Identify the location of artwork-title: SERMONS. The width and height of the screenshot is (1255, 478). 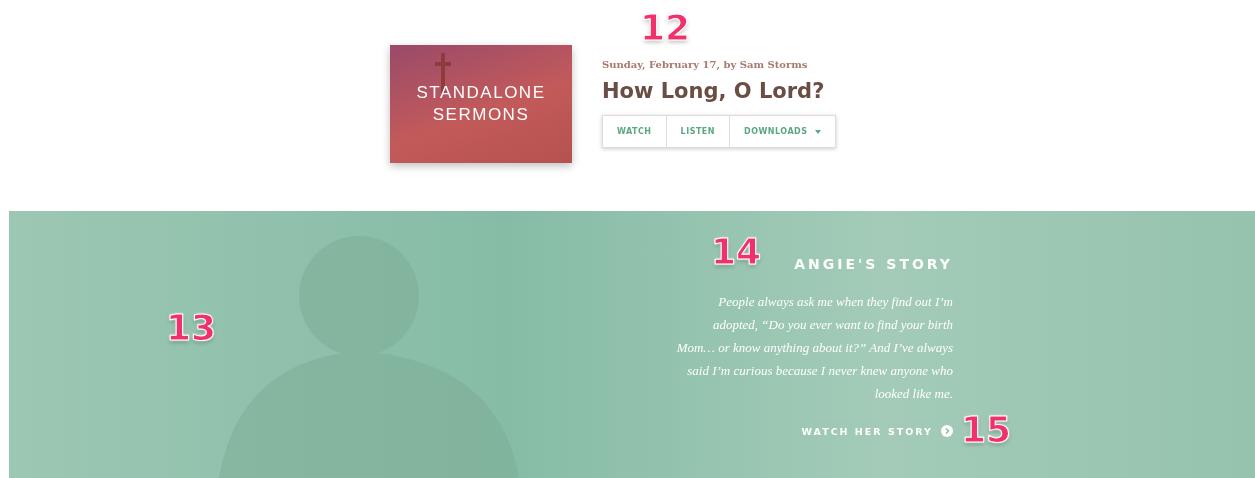
(481, 115).